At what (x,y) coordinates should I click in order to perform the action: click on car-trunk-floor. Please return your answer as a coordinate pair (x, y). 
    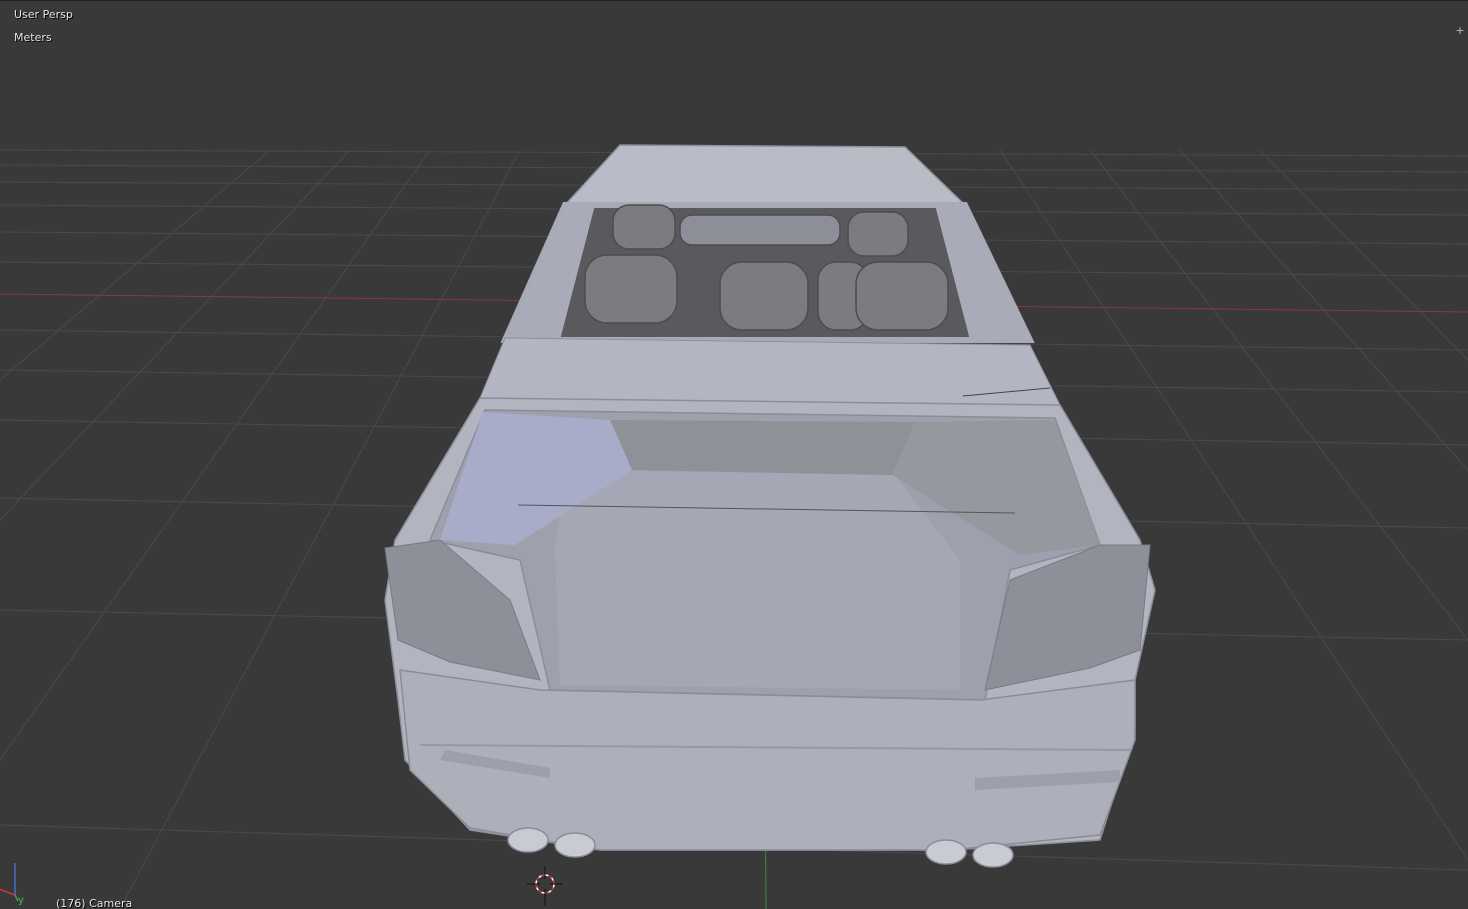
    Looking at the image, I should click on (757, 580).